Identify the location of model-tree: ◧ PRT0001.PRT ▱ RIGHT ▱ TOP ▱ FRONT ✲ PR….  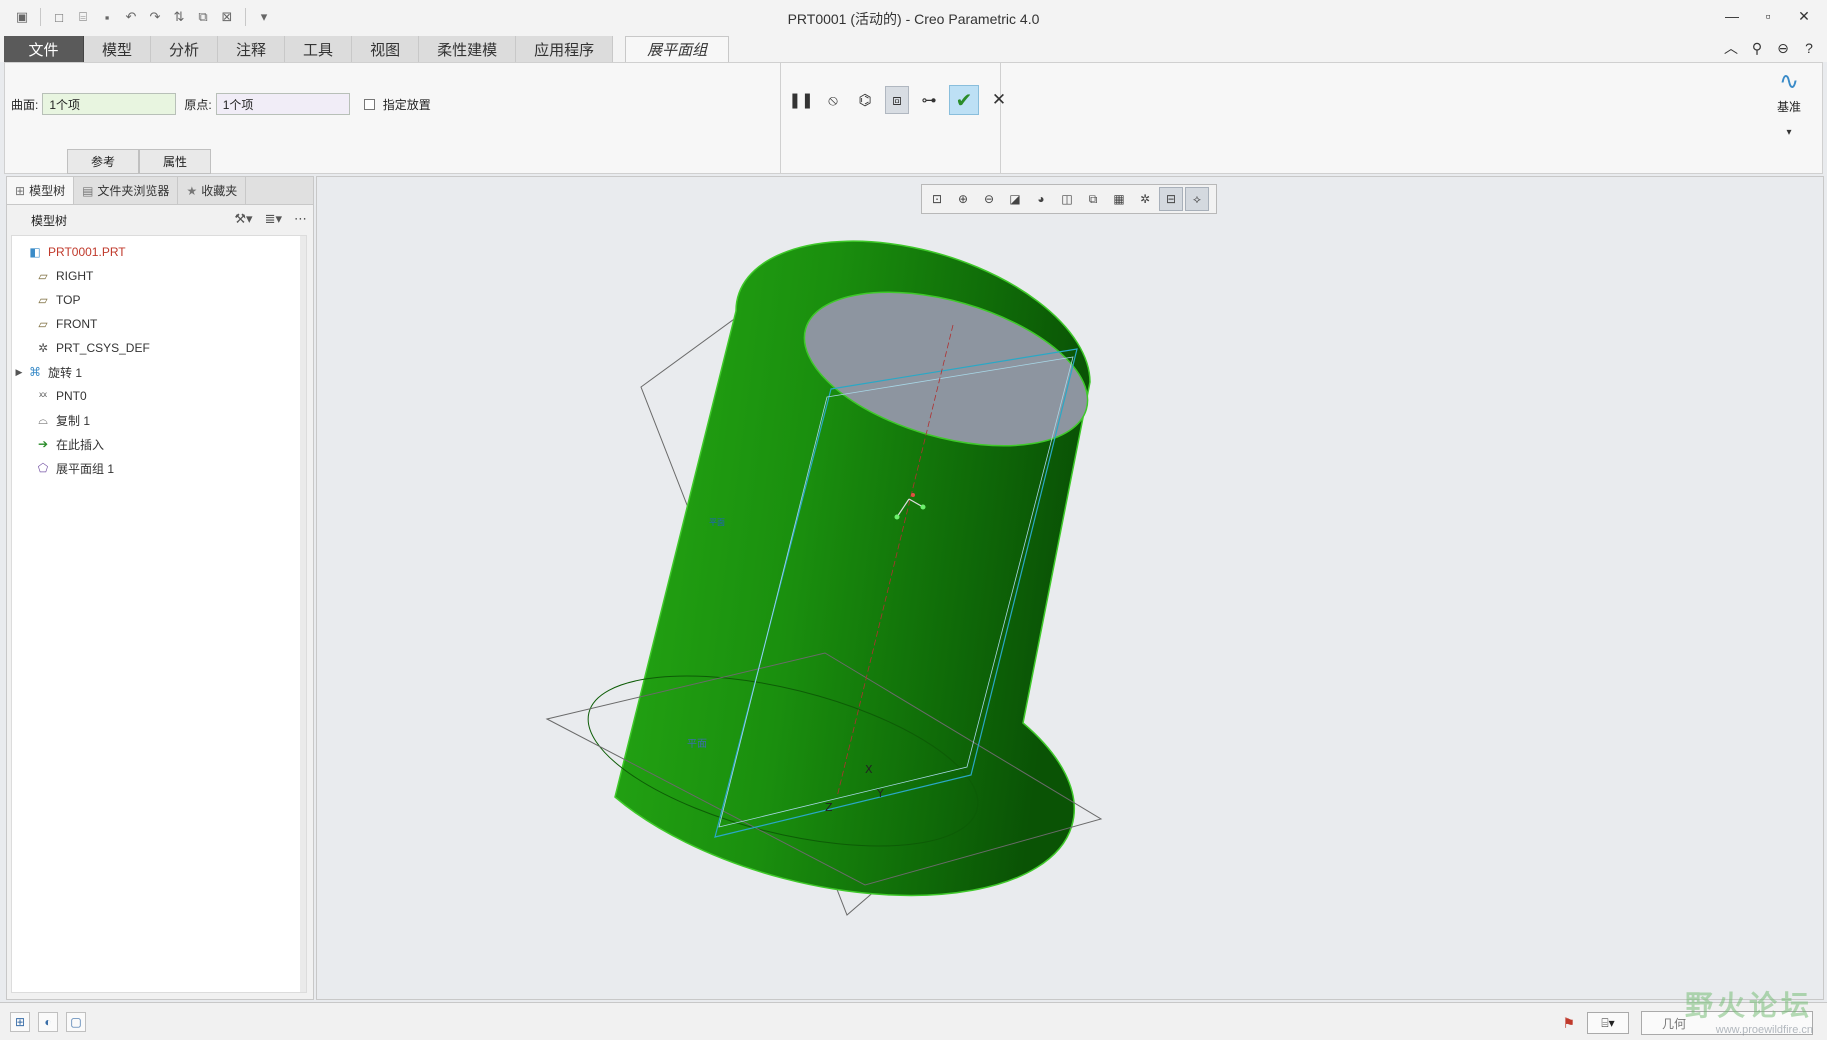
(159, 614).